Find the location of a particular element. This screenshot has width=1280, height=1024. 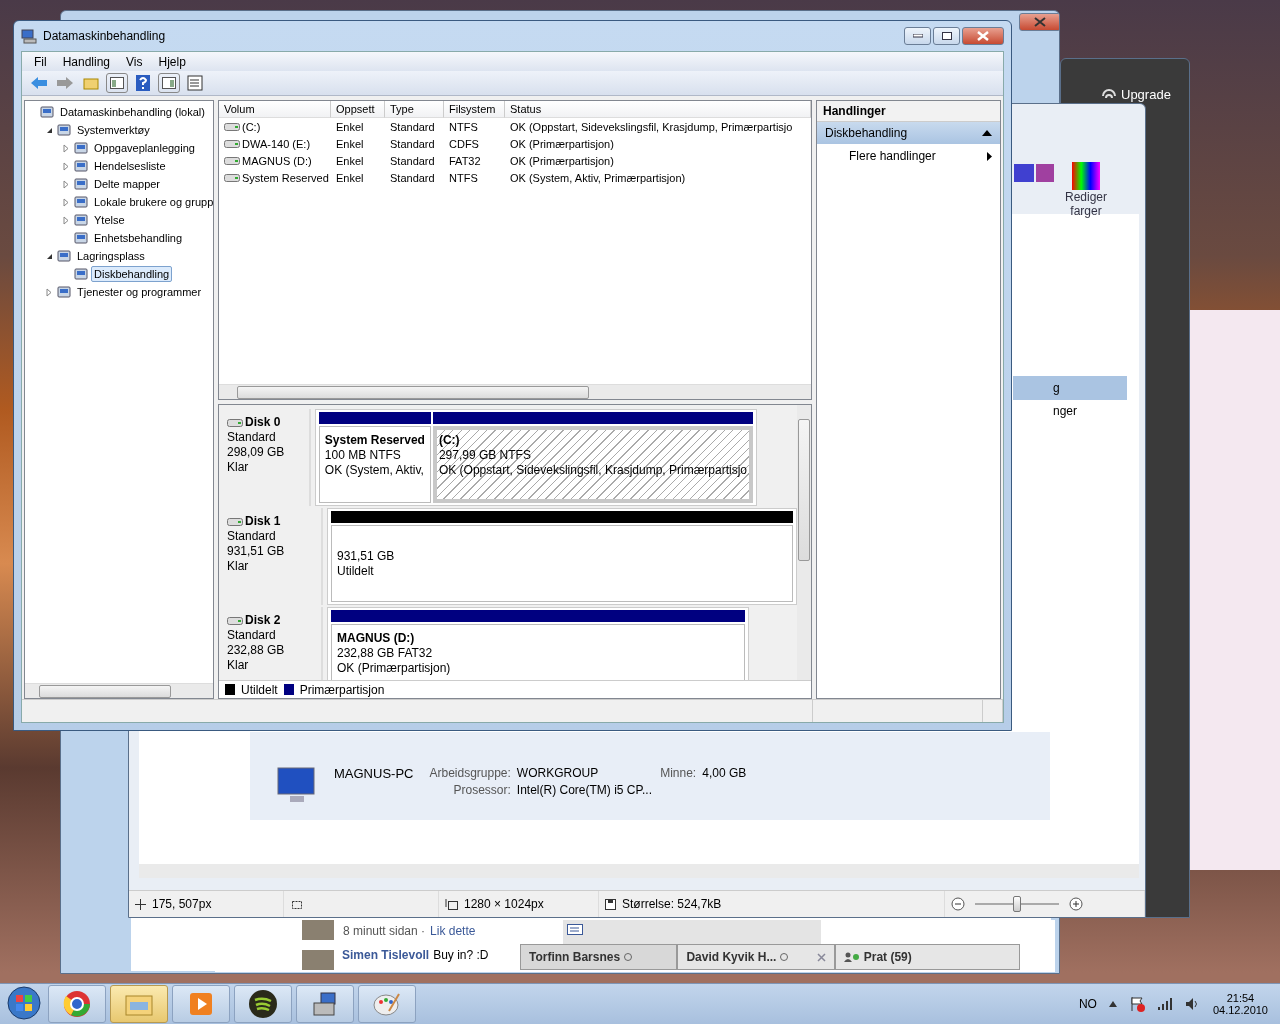

disk-size: 931,51 GB is located at coordinates (256, 551).